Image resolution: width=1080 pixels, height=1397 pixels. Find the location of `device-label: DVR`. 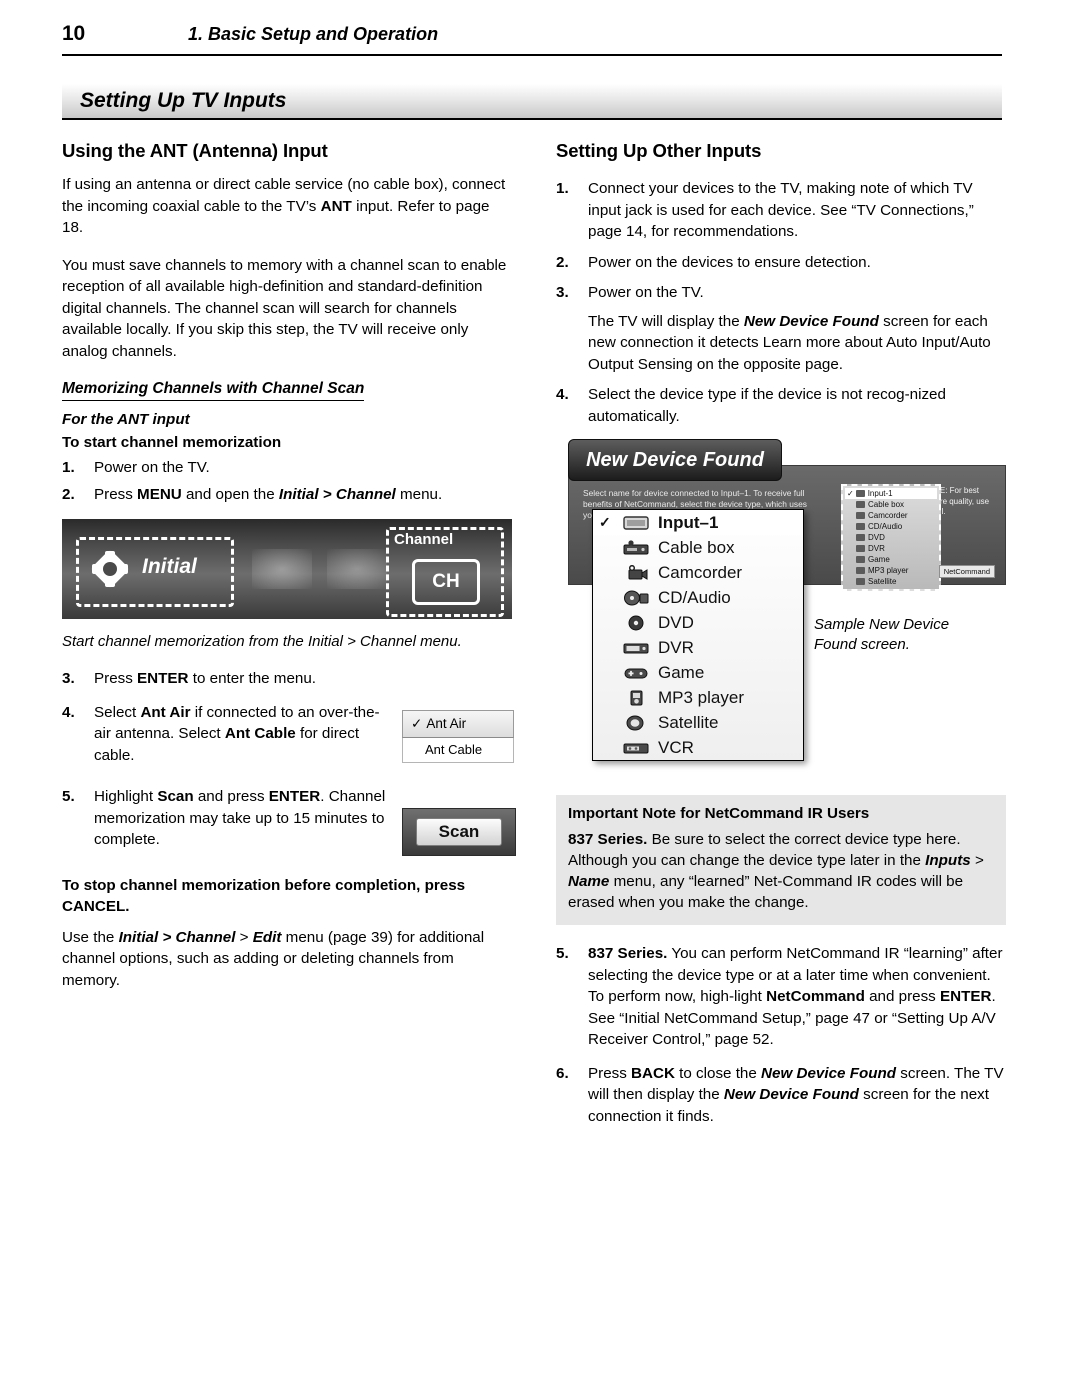

device-label: DVR is located at coordinates (676, 647).